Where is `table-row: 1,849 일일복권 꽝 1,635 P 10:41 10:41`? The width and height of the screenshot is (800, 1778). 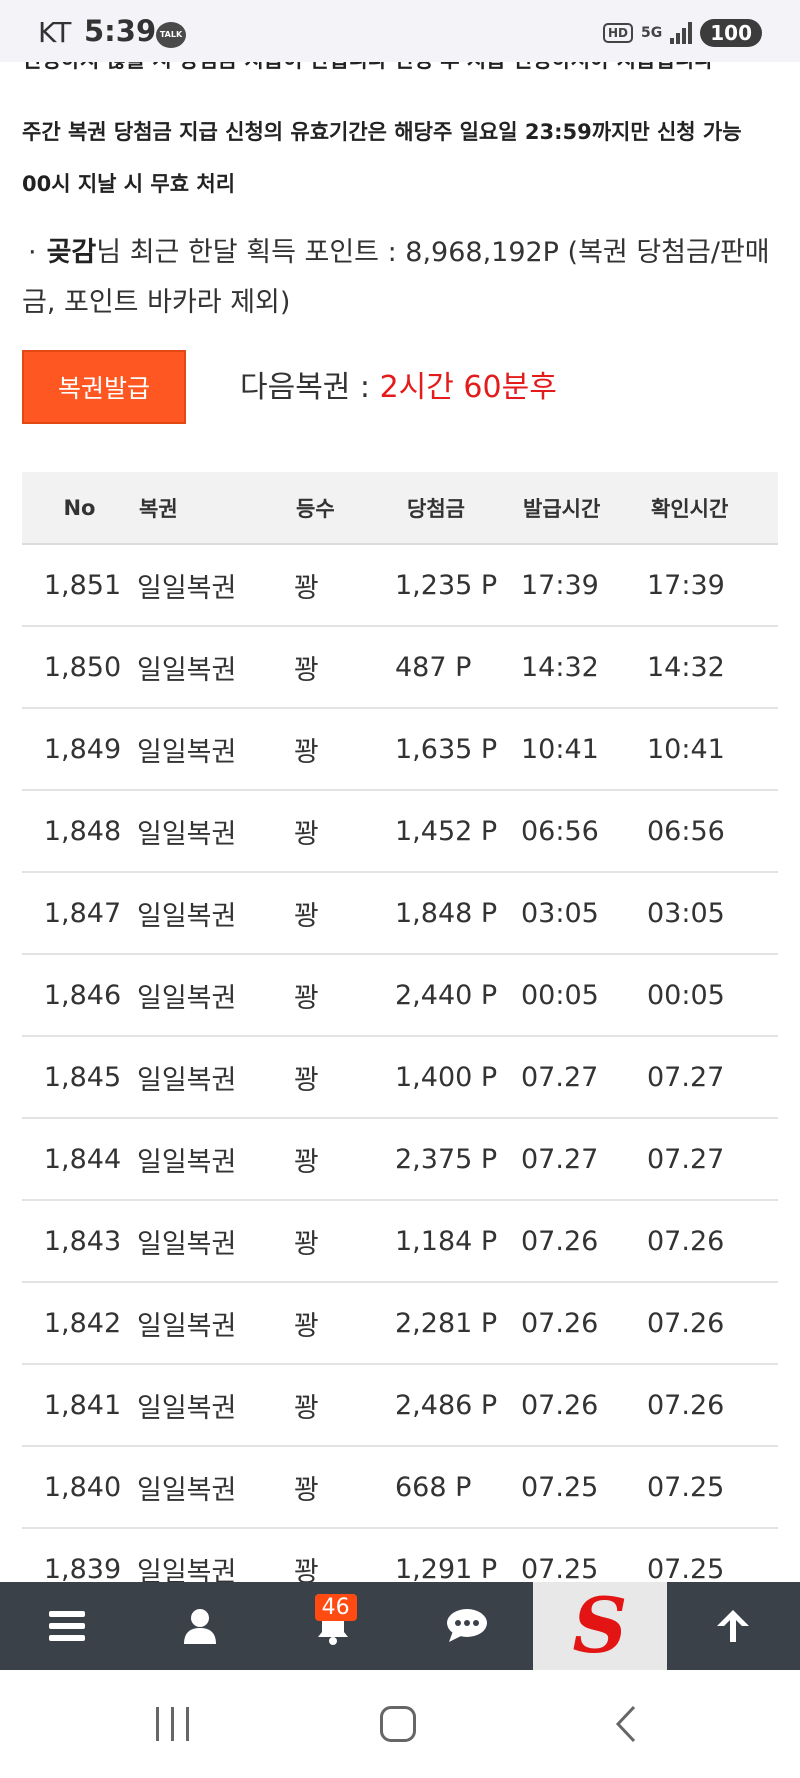
table-row: 1,849 일일복권 꽝 1,635 P 10:41 10:41 is located at coordinates (400, 749).